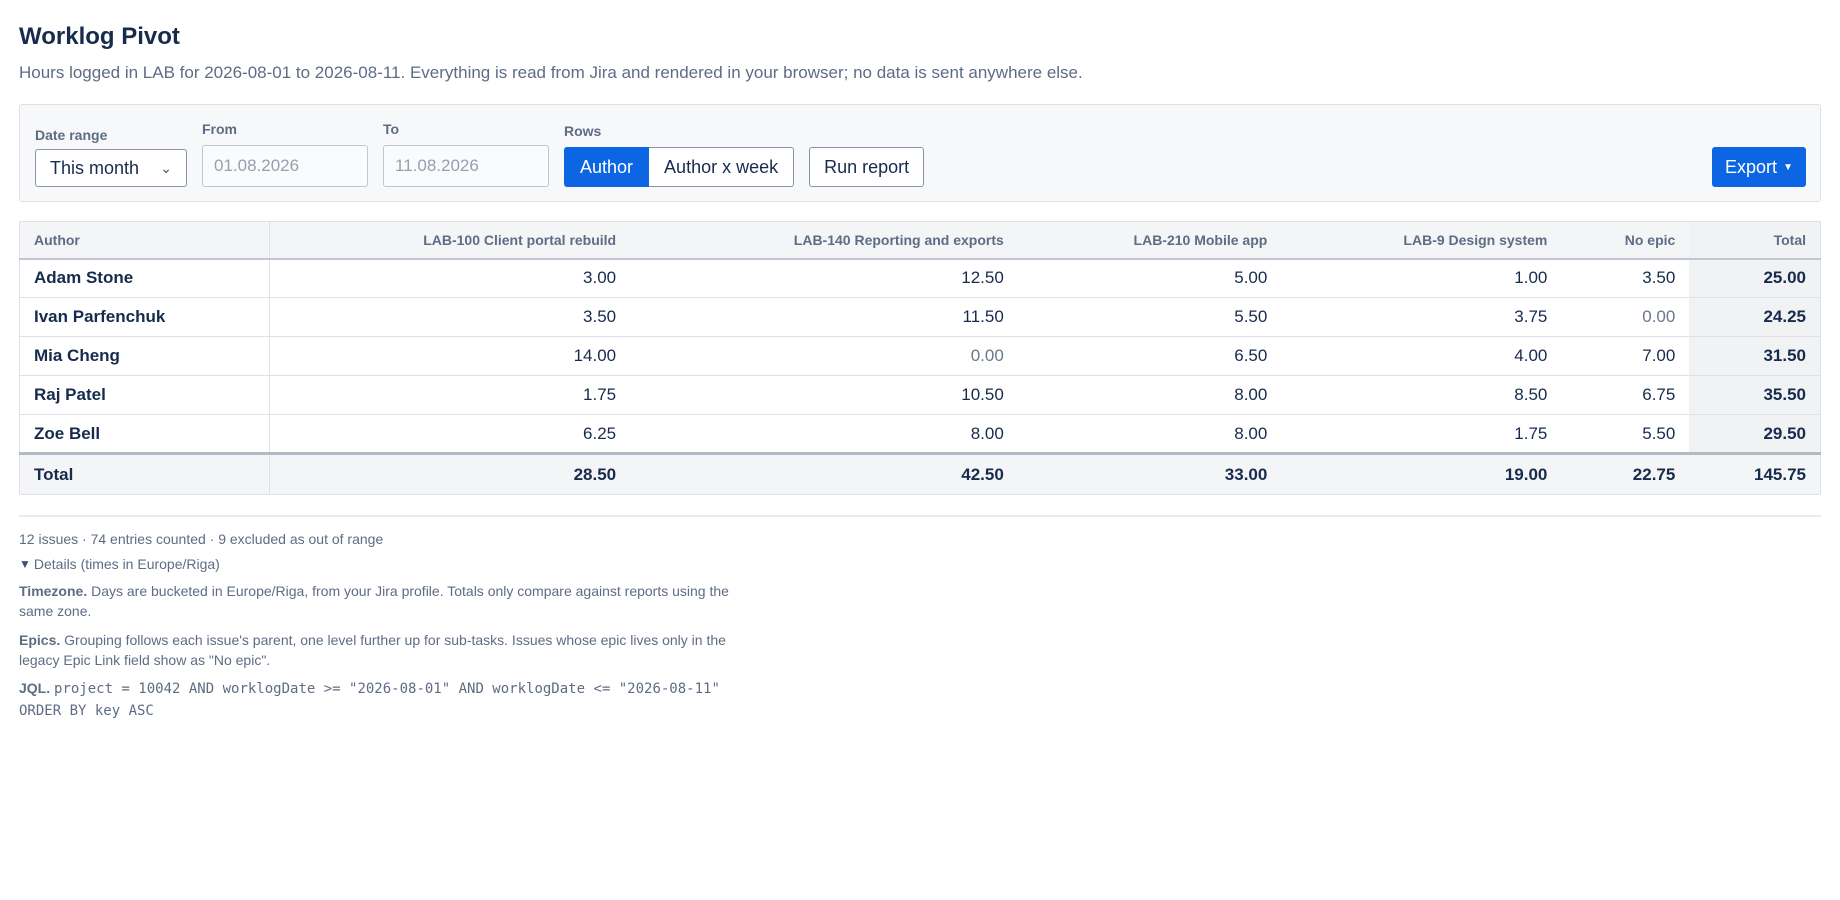 The image size is (1840, 900). Describe the element at coordinates (450, 473) in the screenshot. I see `column-total-cell: 28.50` at that location.